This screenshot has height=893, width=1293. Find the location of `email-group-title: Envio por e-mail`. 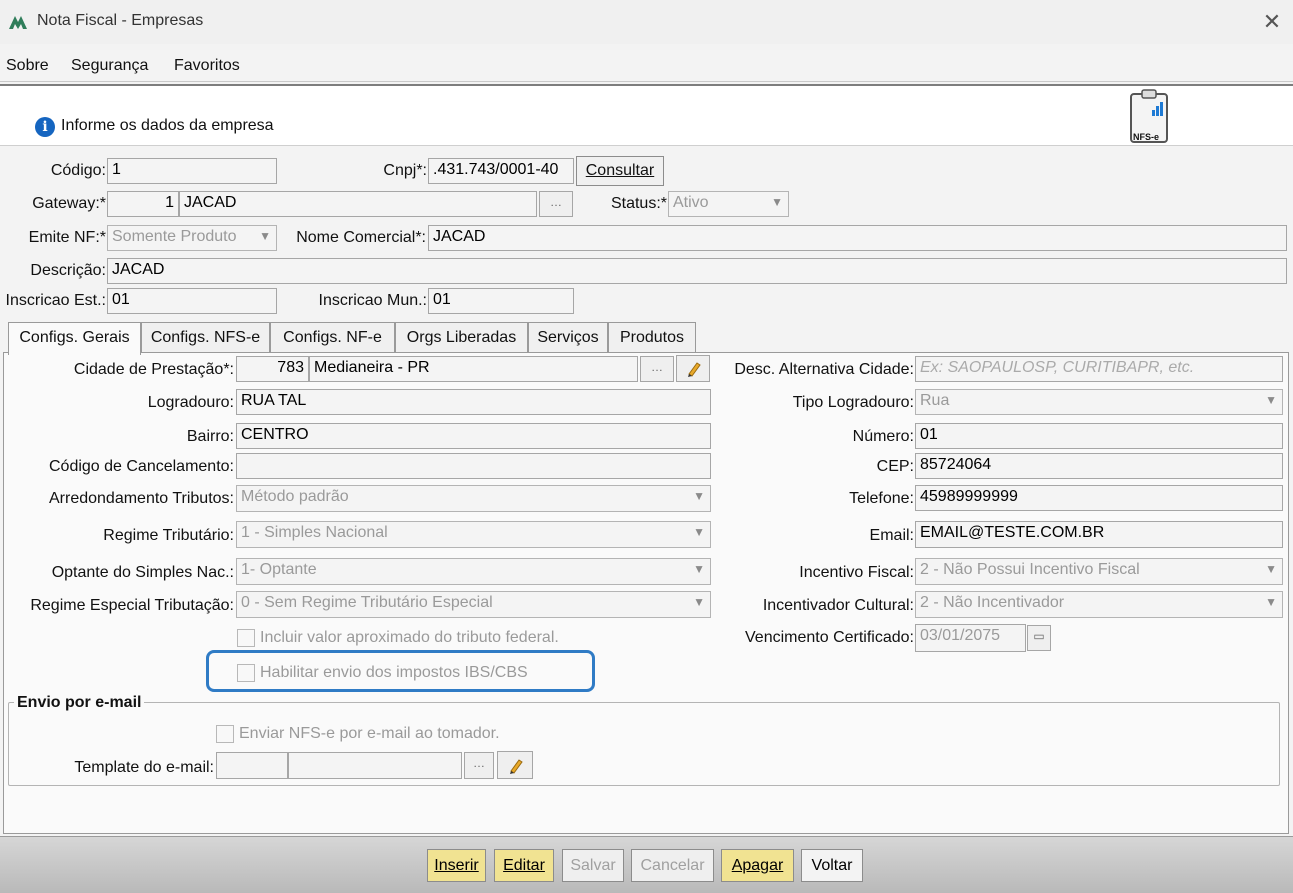

email-group-title: Envio por e-mail is located at coordinates (79, 703).